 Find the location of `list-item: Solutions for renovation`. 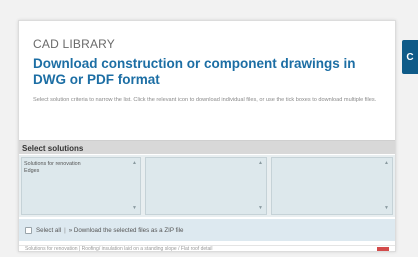

list-item: Solutions for renovation is located at coordinates (81, 164).